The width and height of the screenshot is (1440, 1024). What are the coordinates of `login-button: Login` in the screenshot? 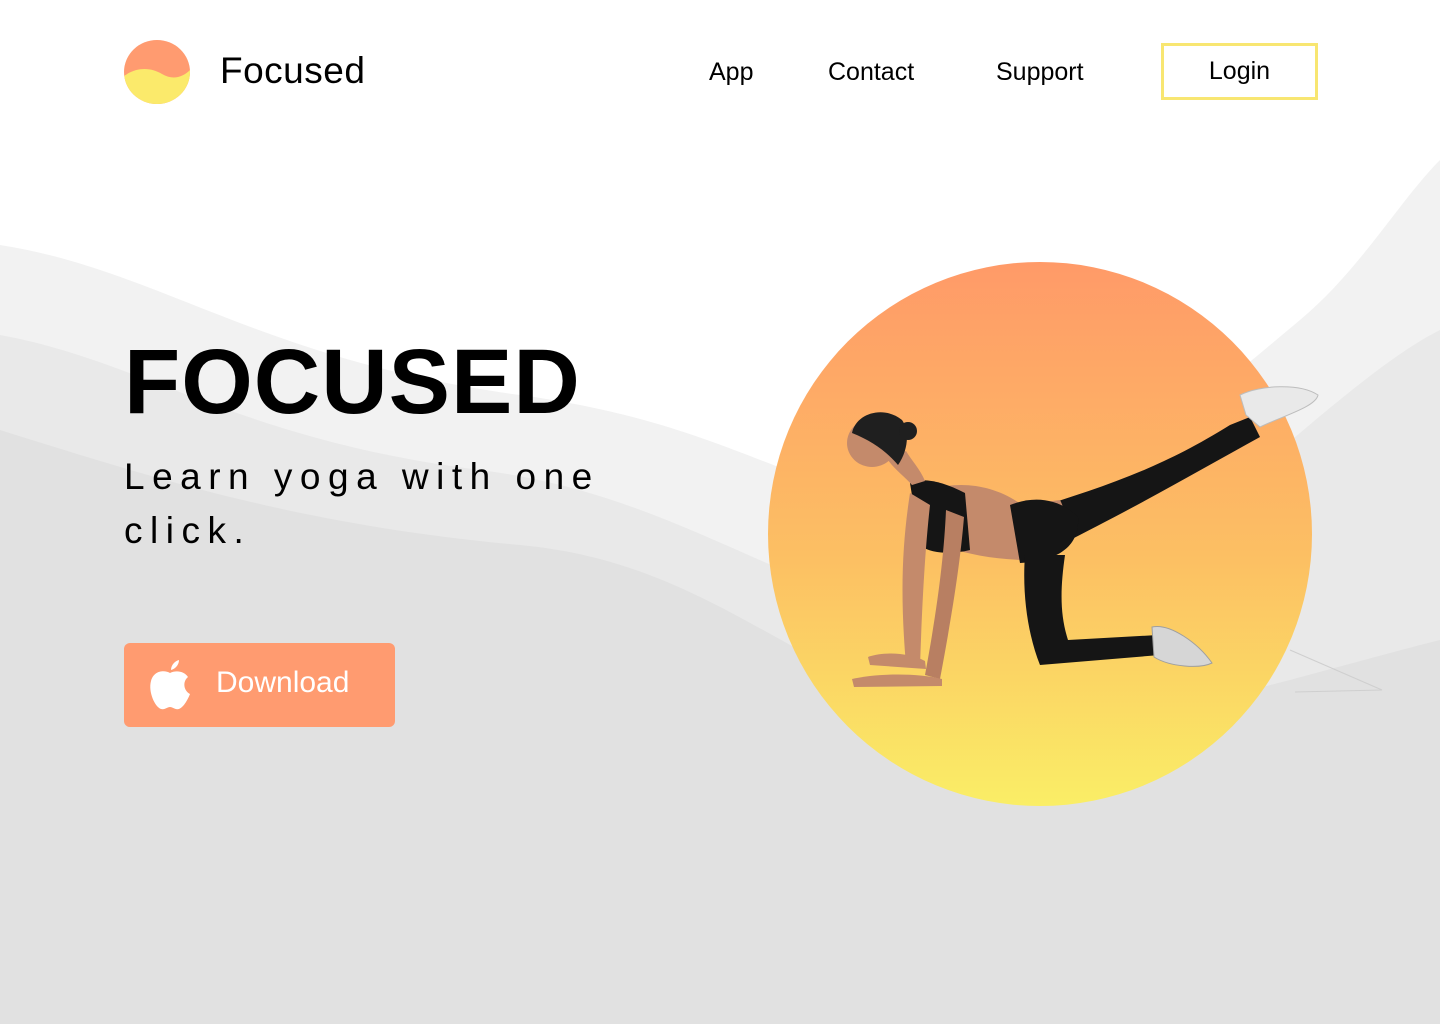 It's located at (1239, 71).